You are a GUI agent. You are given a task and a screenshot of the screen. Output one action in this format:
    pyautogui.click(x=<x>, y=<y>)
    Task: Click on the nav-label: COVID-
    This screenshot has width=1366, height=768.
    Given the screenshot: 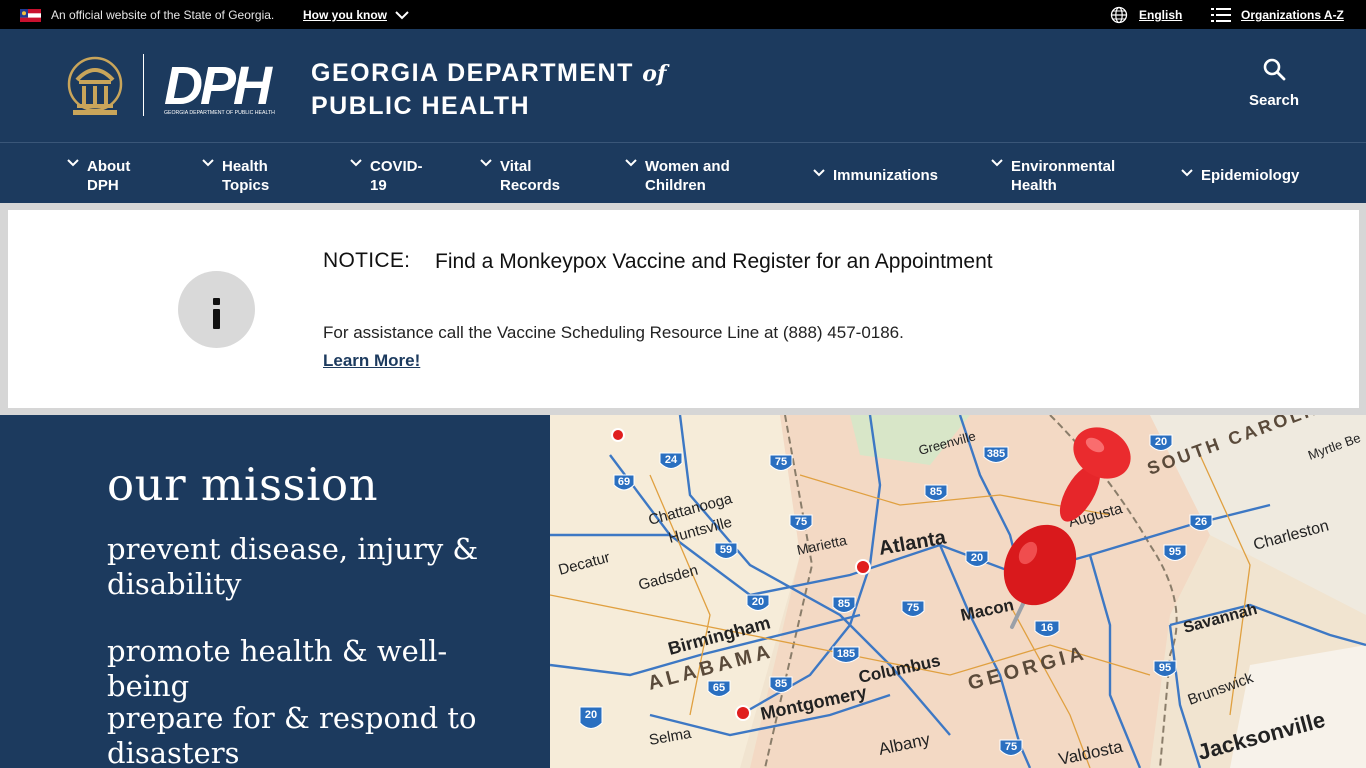 What is the action you would take?
    pyautogui.click(x=396, y=166)
    